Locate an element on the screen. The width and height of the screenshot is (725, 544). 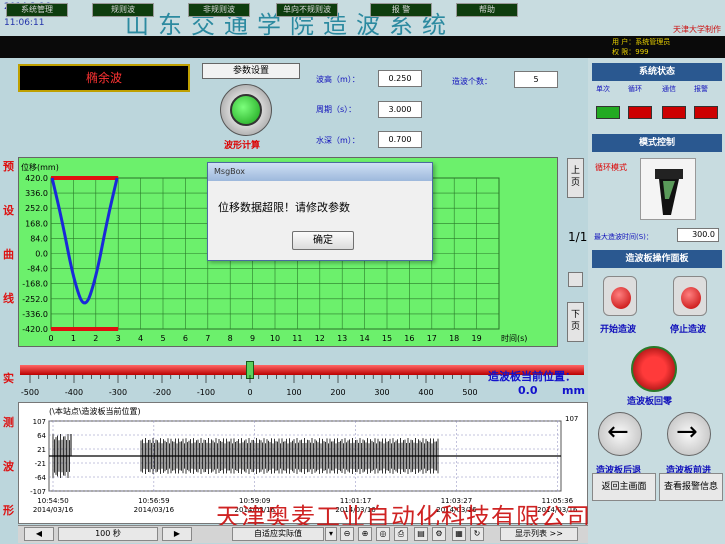
grid-icon: ▦ is located at coordinates (459, 533).